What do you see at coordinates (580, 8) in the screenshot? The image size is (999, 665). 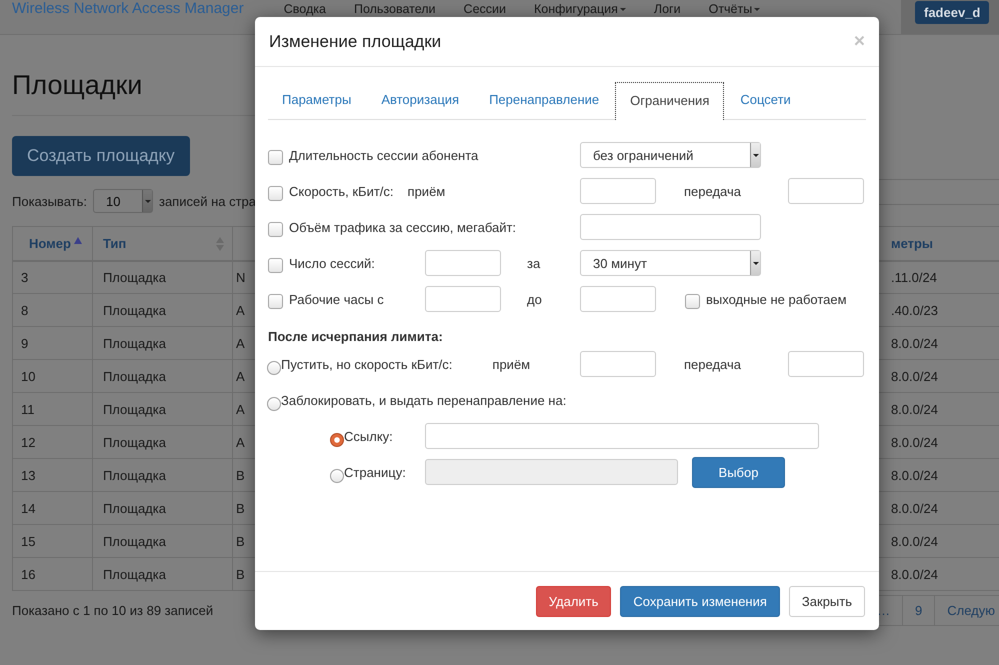 I see `menu-item: Конфигурация` at bounding box center [580, 8].